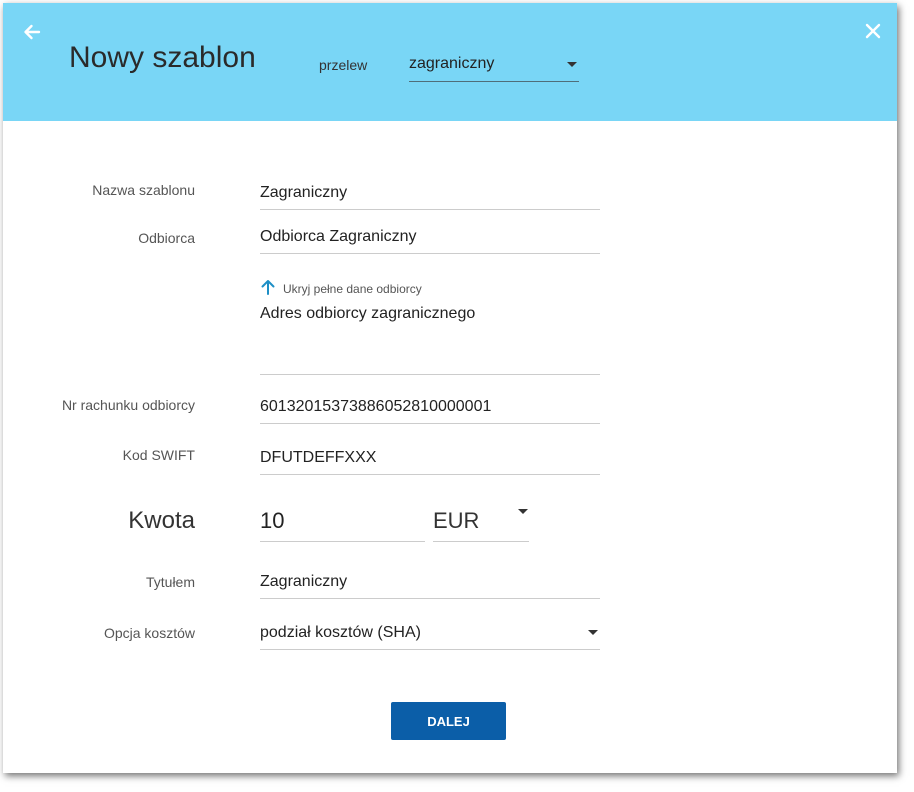 The image size is (914, 792). I want to click on account-number-field: 60132015373886052810000001, so click(430, 406).